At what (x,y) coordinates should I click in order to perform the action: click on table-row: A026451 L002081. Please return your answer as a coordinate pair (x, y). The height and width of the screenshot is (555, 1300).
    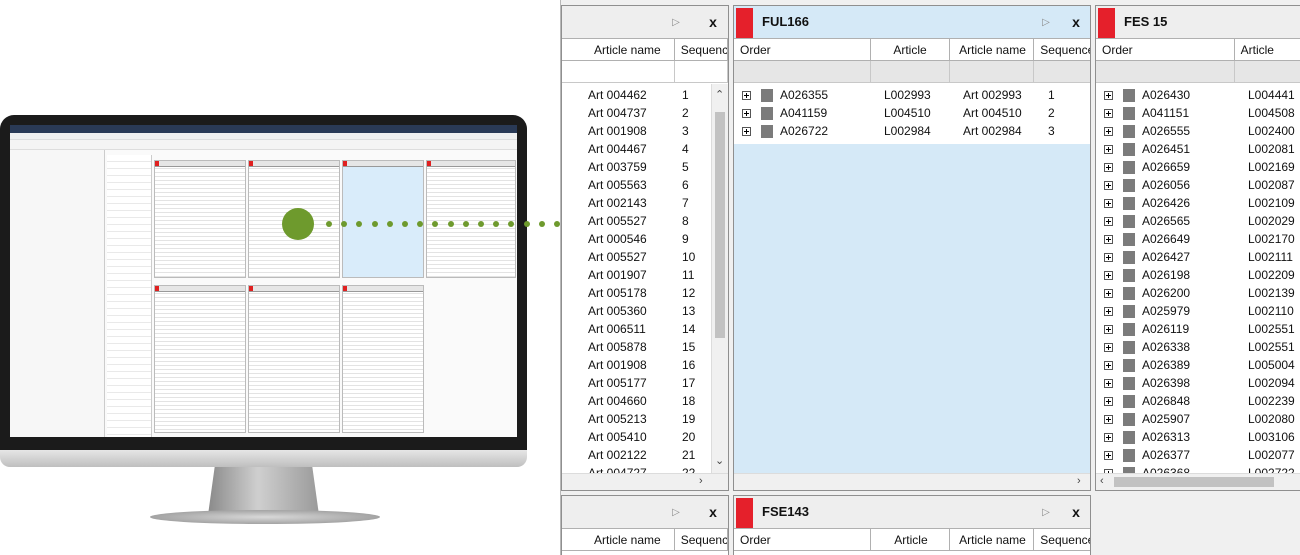
    Looking at the image, I should click on (1198, 149).